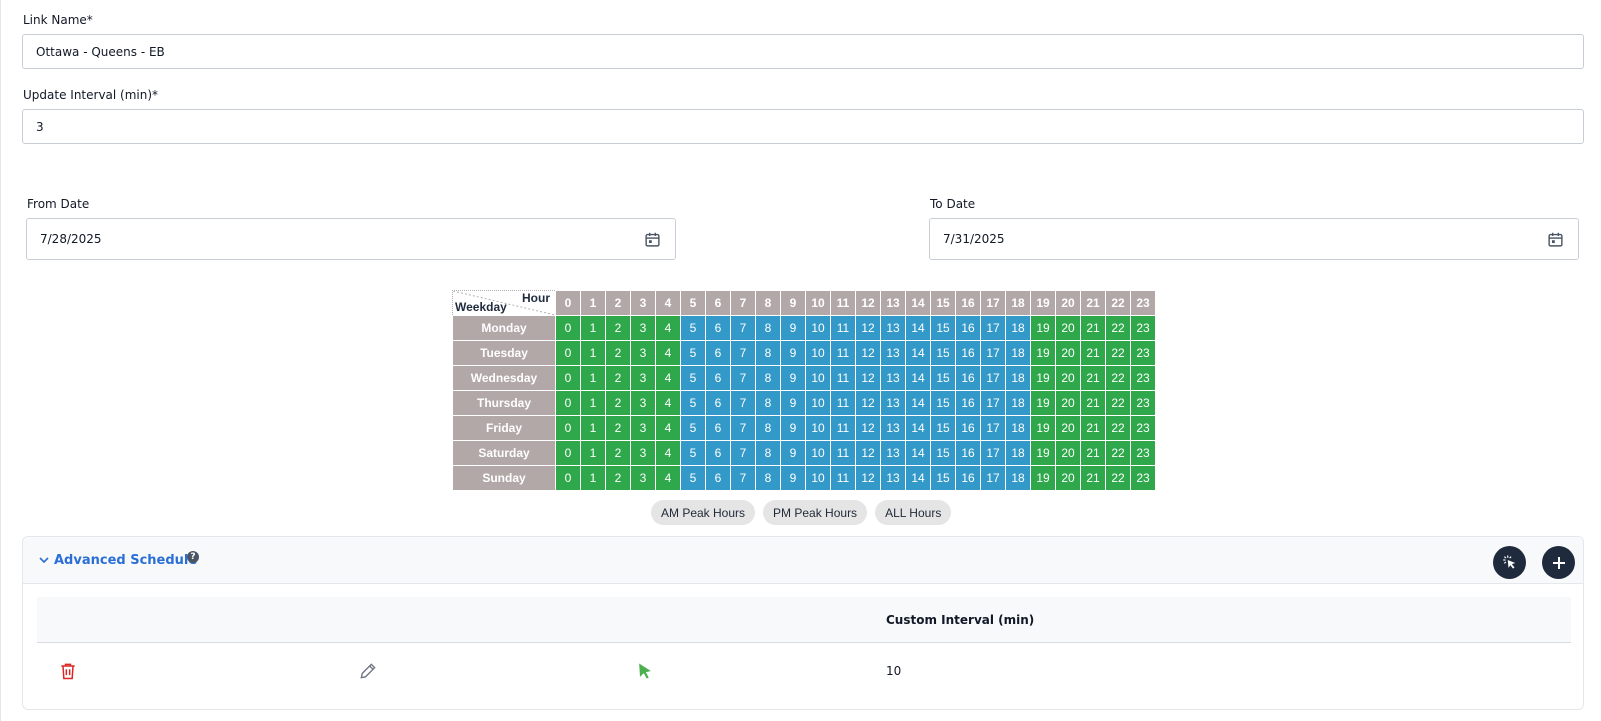  Describe the element at coordinates (918, 303) in the screenshot. I see `hour-header-14: 14` at that location.